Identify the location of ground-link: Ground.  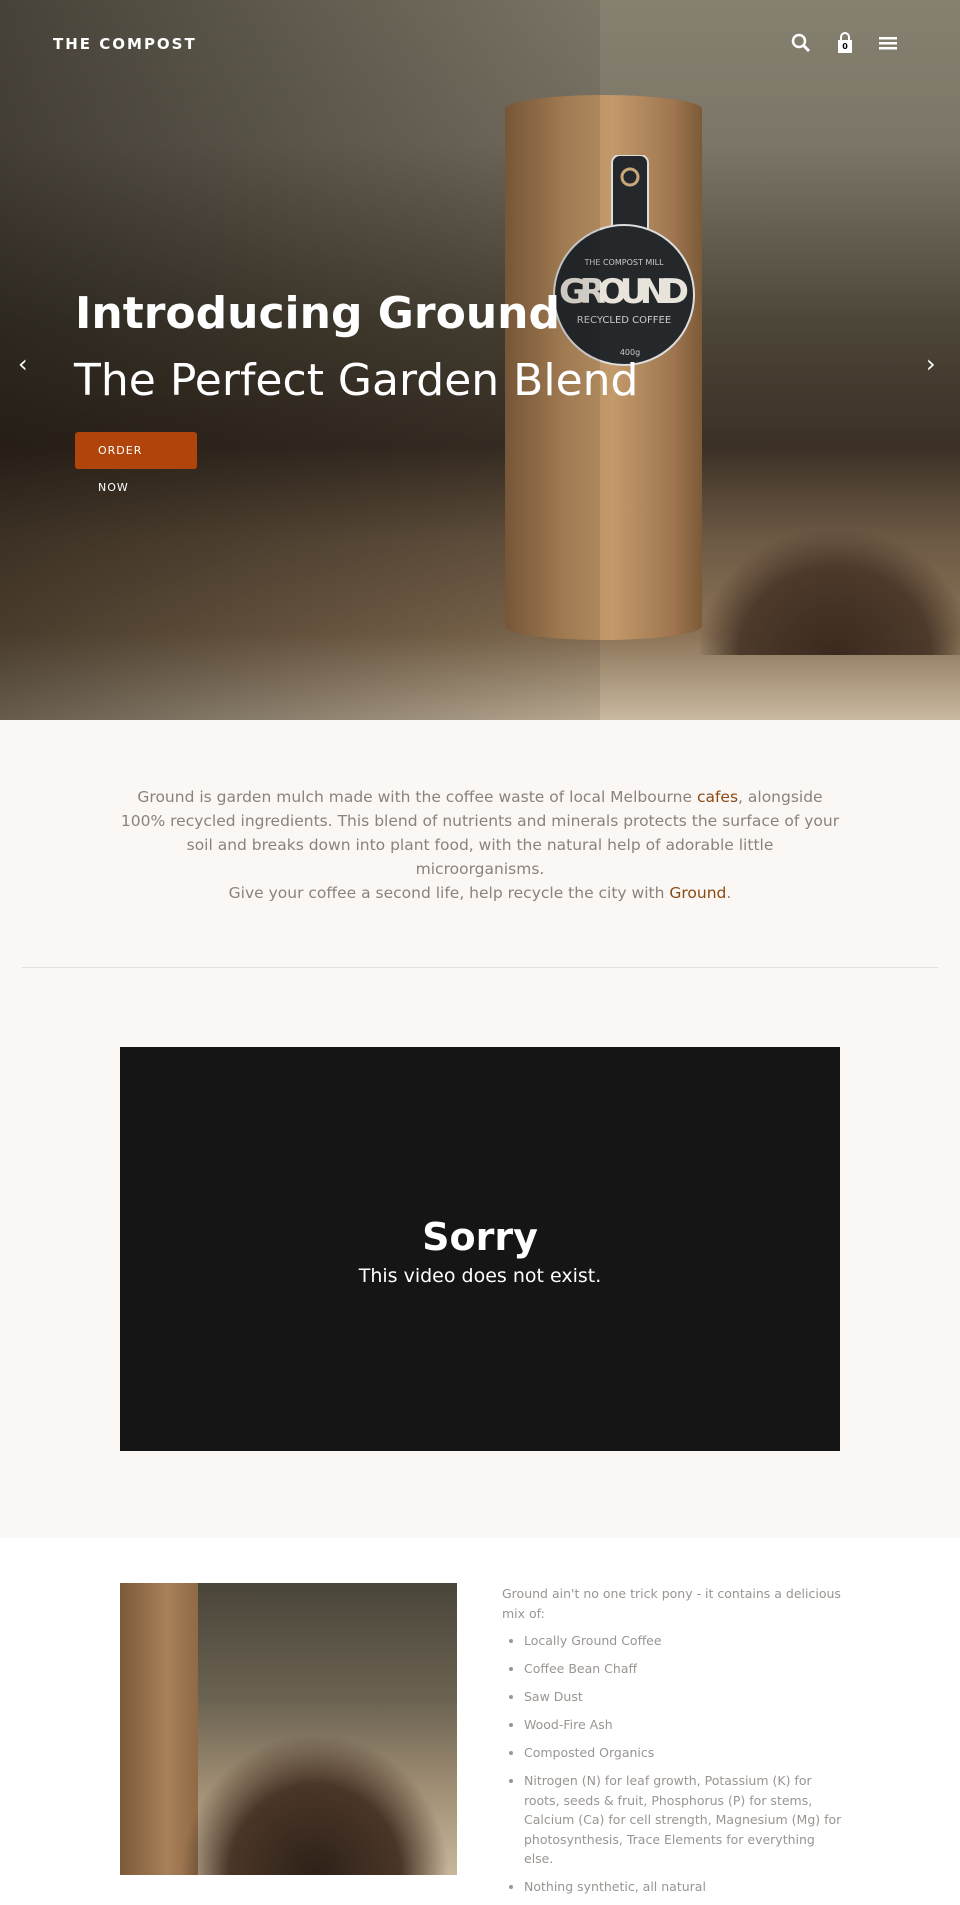
(697, 893).